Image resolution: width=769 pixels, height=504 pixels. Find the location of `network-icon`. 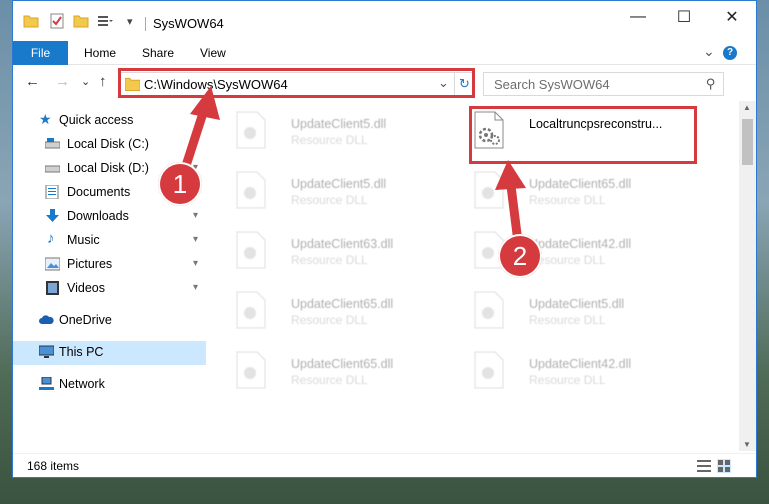

network-icon is located at coordinates (46, 383).